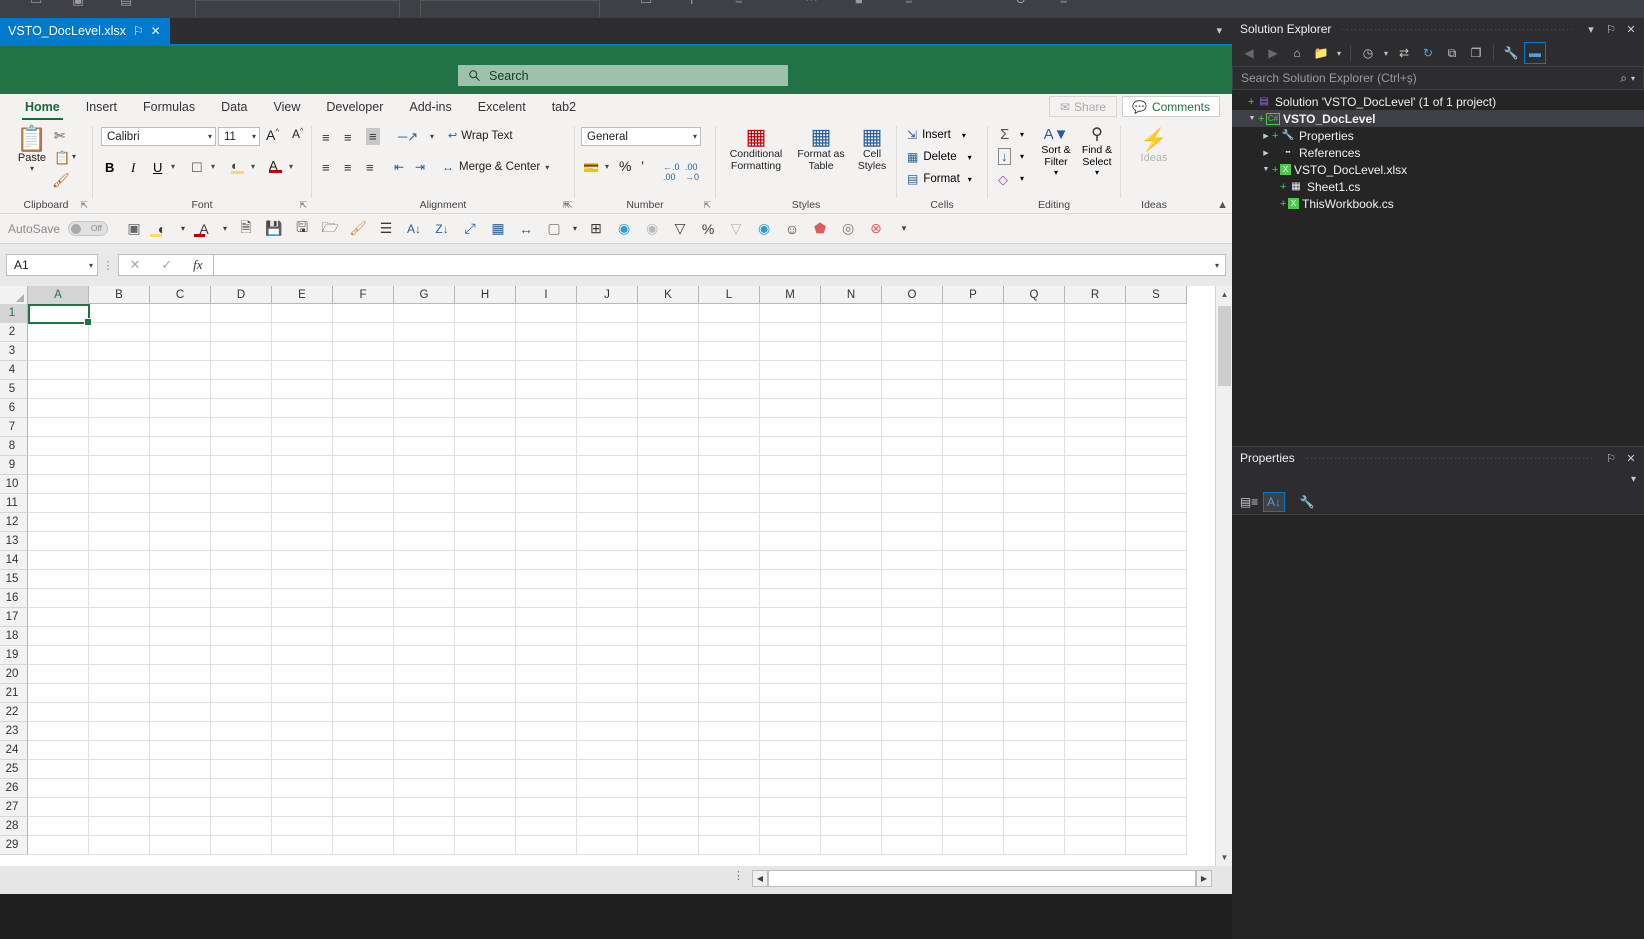 This screenshot has height=939, width=1644. I want to click on cell-R28, so click(1095, 826).